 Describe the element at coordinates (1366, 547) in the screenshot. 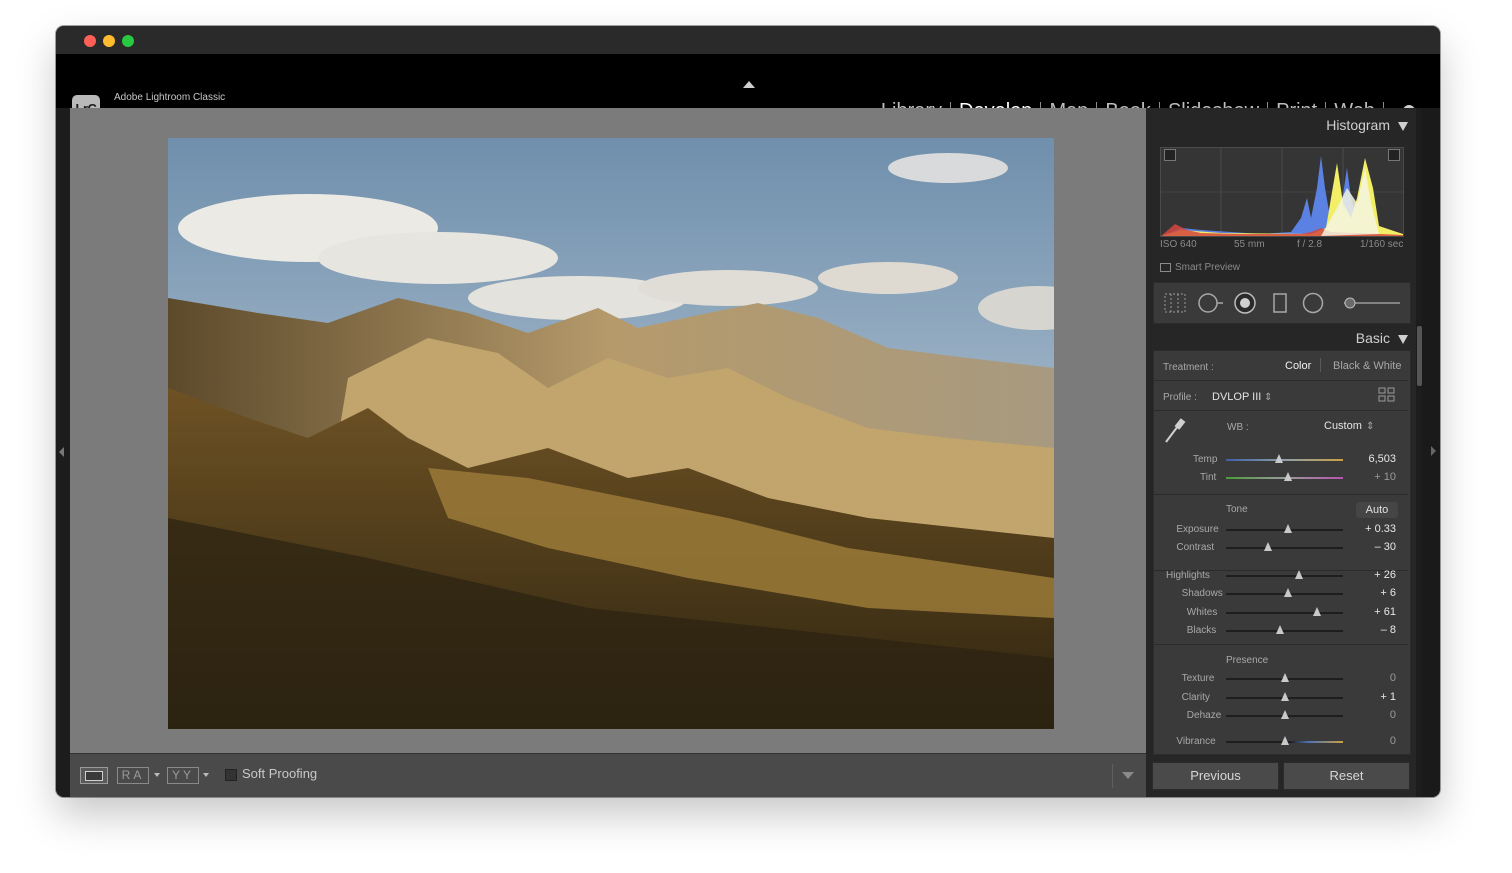

I see `contrast-value: – 30` at that location.